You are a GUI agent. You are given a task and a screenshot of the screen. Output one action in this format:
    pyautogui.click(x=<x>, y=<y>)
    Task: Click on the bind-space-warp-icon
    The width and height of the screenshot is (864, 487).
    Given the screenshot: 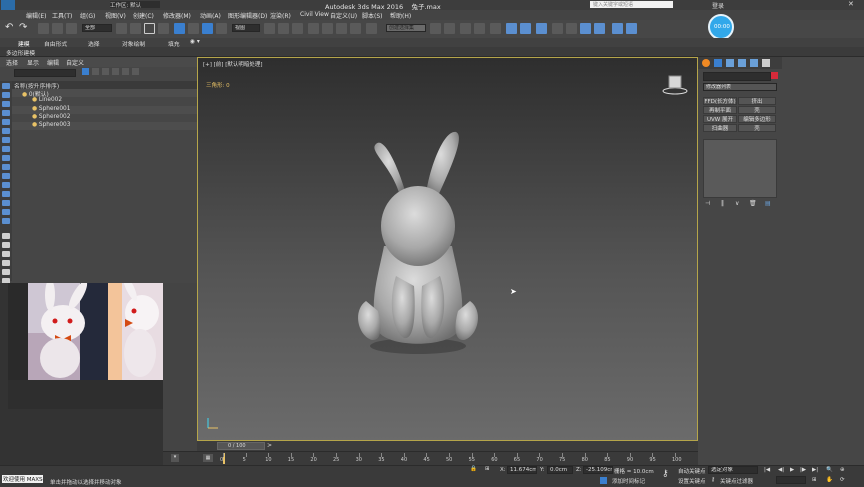 What is the action you would take?
    pyautogui.click(x=71, y=28)
    